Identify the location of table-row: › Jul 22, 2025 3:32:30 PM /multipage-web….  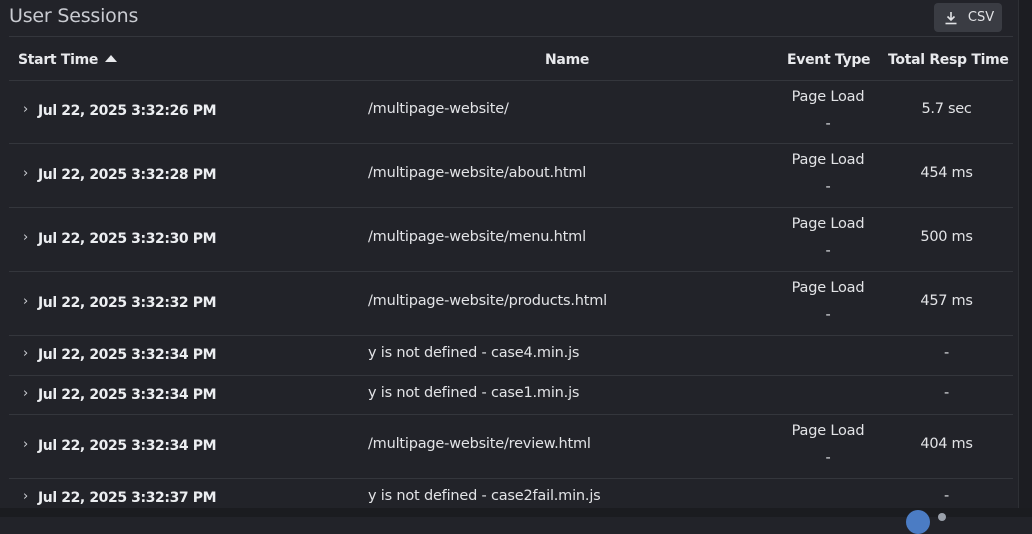
(511, 239).